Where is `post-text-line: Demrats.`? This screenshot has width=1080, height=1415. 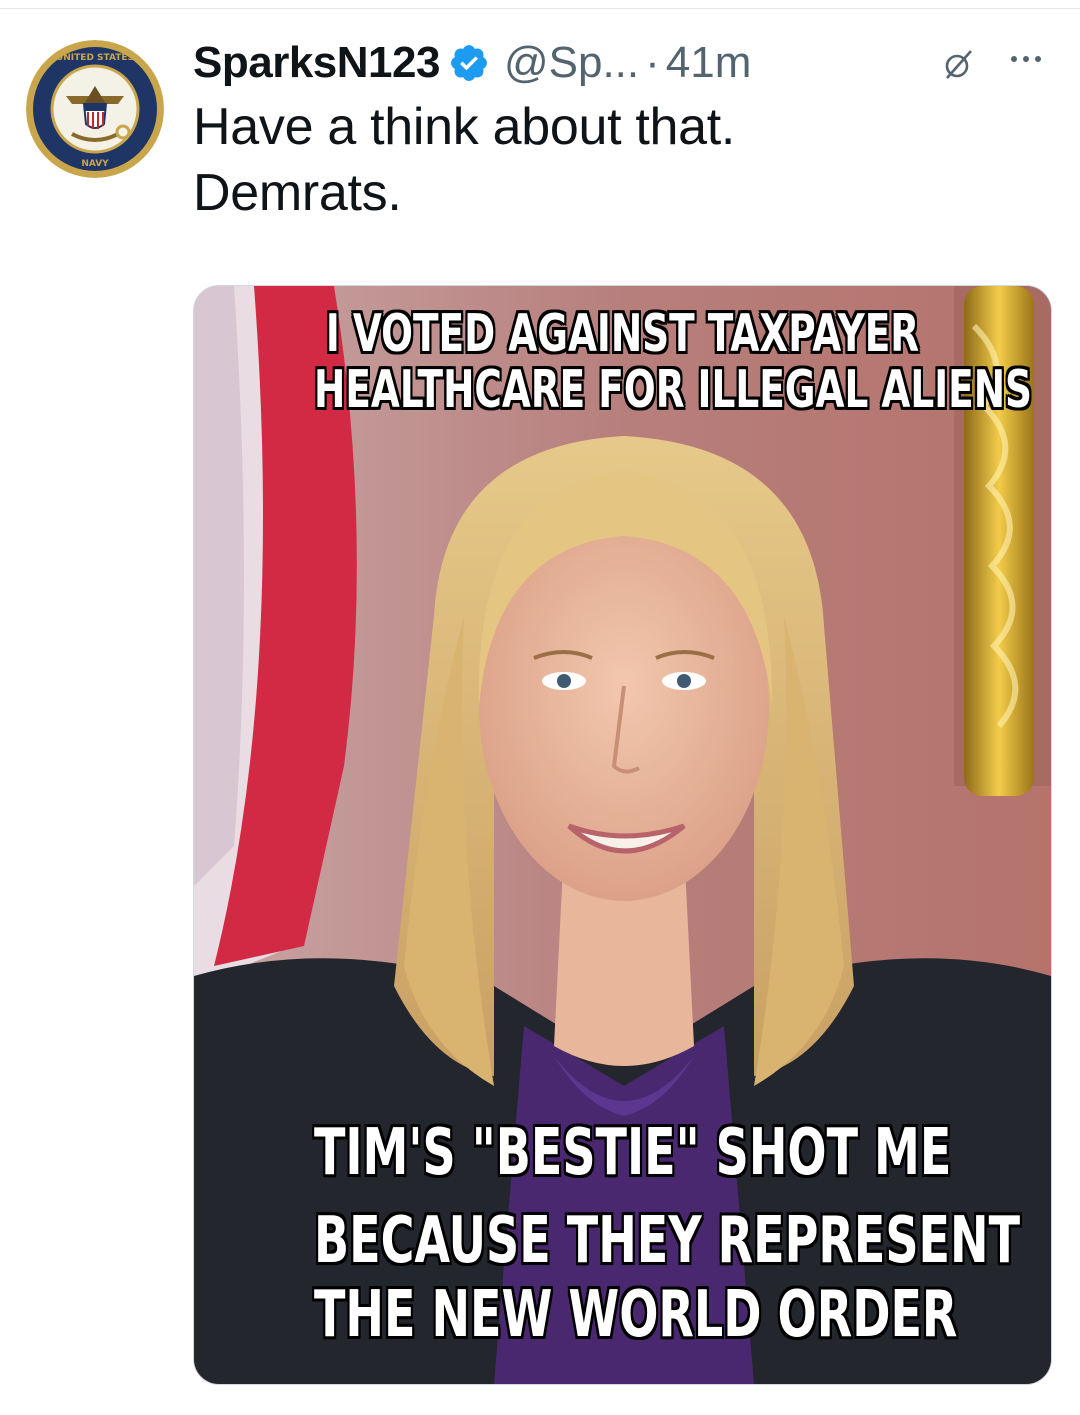
post-text-line: Demrats. is located at coordinates (297, 193).